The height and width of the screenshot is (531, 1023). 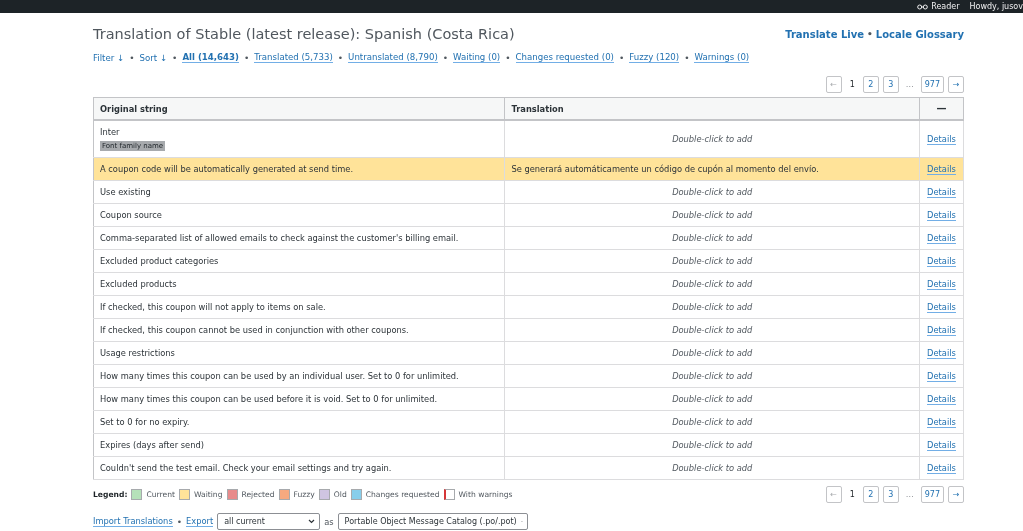 I want to click on glasses-icon, so click(x=923, y=6).